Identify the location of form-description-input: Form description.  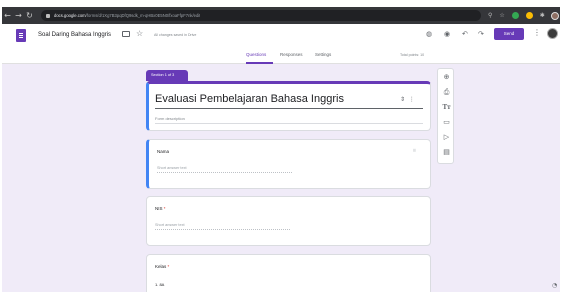
(170, 118).